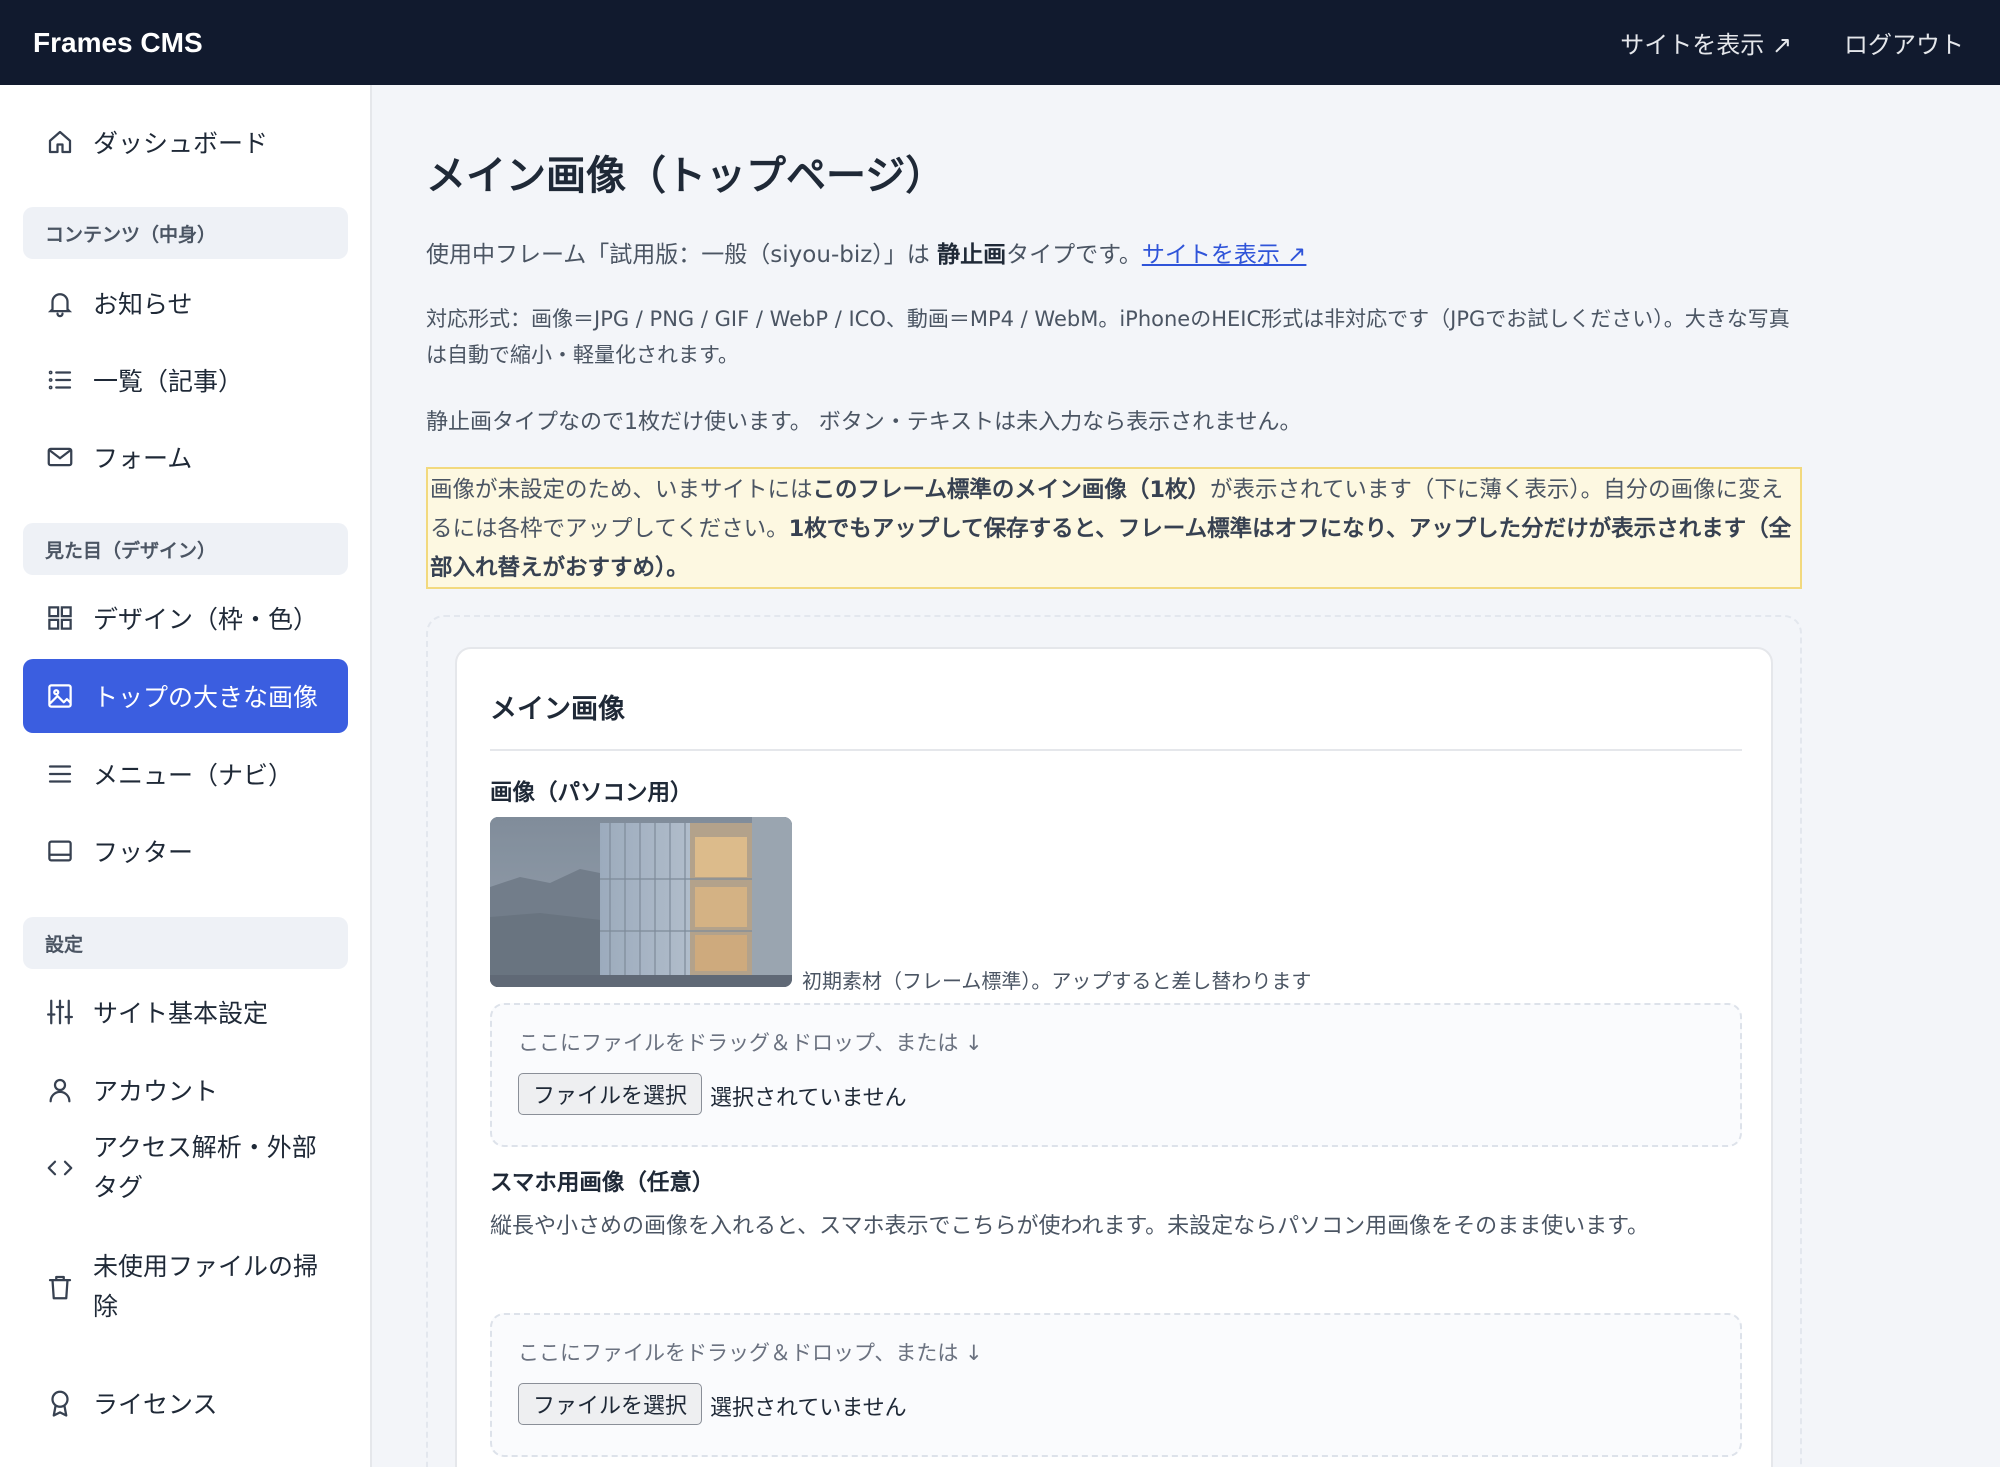 Image resolution: width=2000 pixels, height=1467 pixels. I want to click on menu-icon, so click(60, 774).